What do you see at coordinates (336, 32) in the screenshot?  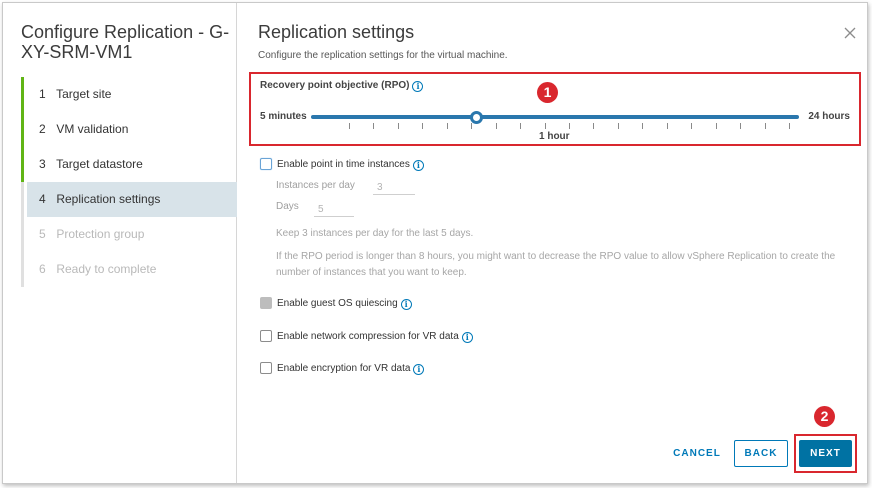 I see `page-title: Replication settings` at bounding box center [336, 32].